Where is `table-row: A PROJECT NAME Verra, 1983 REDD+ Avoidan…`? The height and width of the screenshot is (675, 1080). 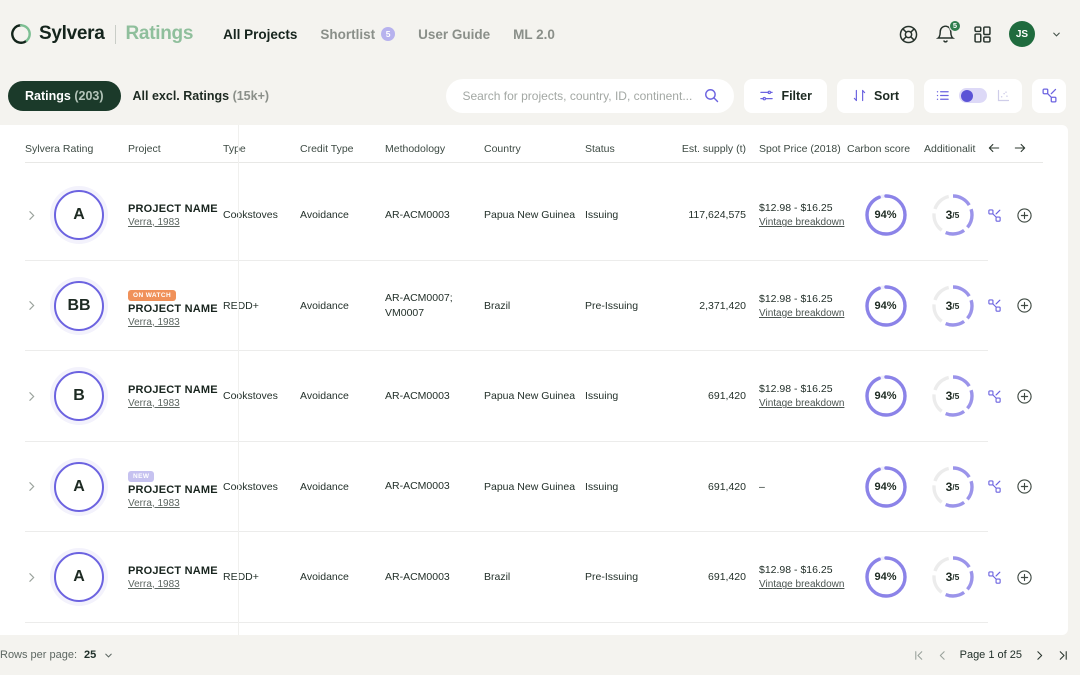 table-row: A PROJECT NAME Verra, 1983 REDD+ Avoidan… is located at coordinates (534, 577).